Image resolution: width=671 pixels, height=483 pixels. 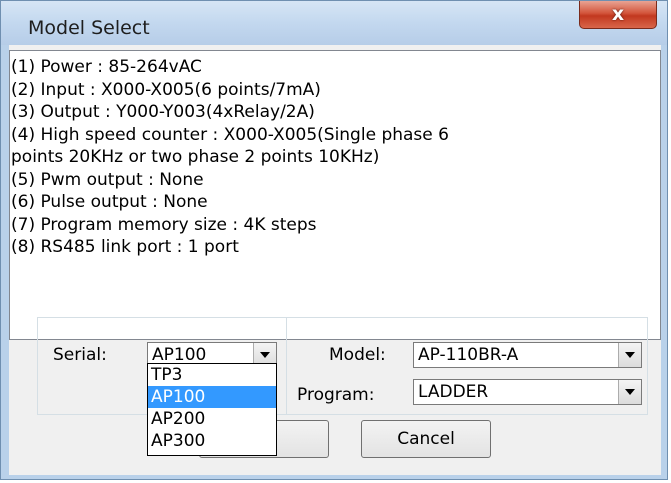 What do you see at coordinates (164, 224) in the screenshot?
I see `info-line: (7) Program memory size : 4K steps` at bounding box center [164, 224].